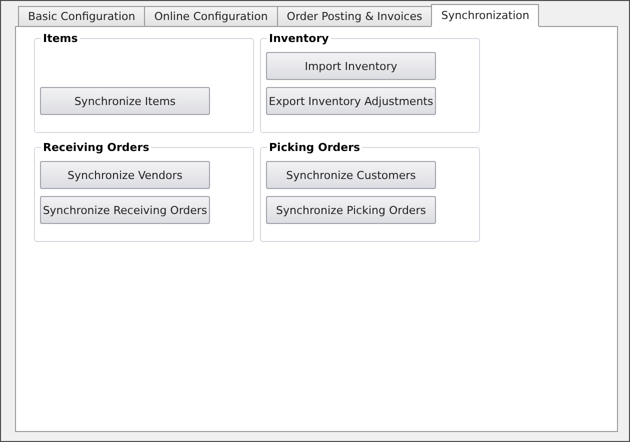 Image resolution: width=630 pixels, height=442 pixels. What do you see at coordinates (60, 38) in the screenshot?
I see `group-title: Items` at bounding box center [60, 38].